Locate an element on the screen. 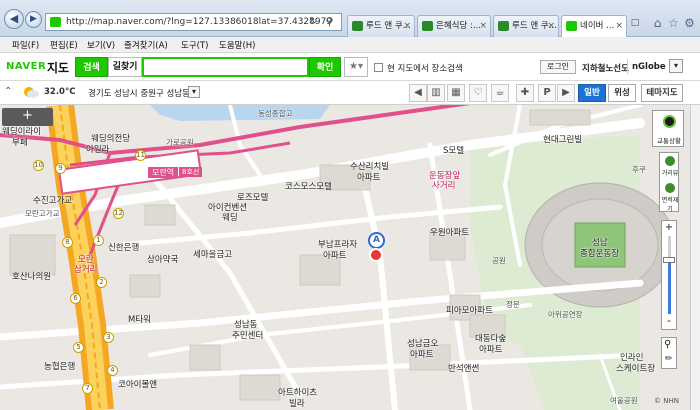  map-label: 정문 is located at coordinates (513, 304).